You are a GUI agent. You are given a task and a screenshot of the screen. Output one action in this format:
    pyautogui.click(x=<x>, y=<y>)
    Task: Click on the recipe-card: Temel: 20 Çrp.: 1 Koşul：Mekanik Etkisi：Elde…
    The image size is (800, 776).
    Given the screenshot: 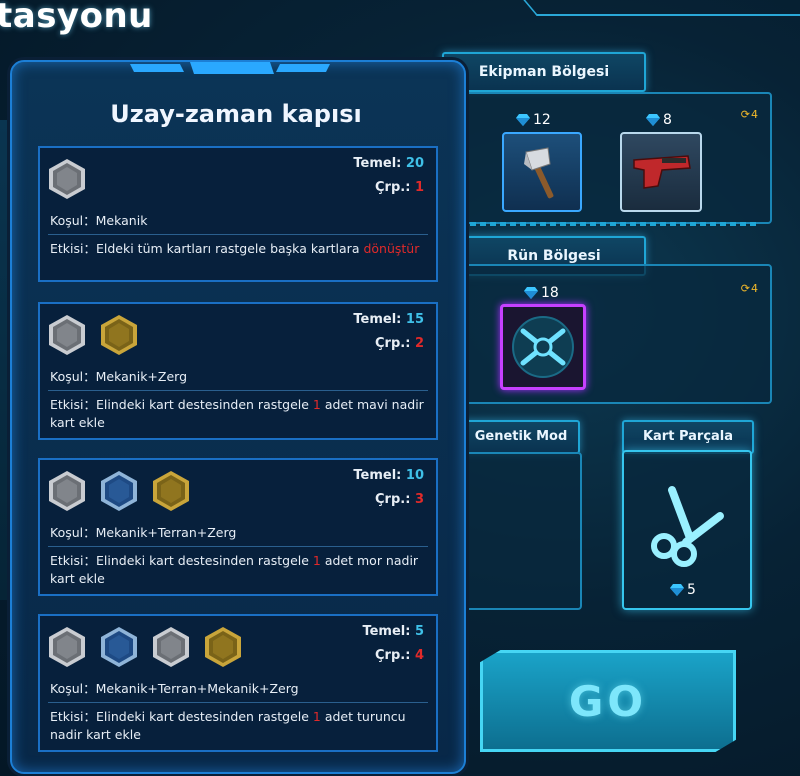 What is the action you would take?
    pyautogui.click(x=238, y=214)
    